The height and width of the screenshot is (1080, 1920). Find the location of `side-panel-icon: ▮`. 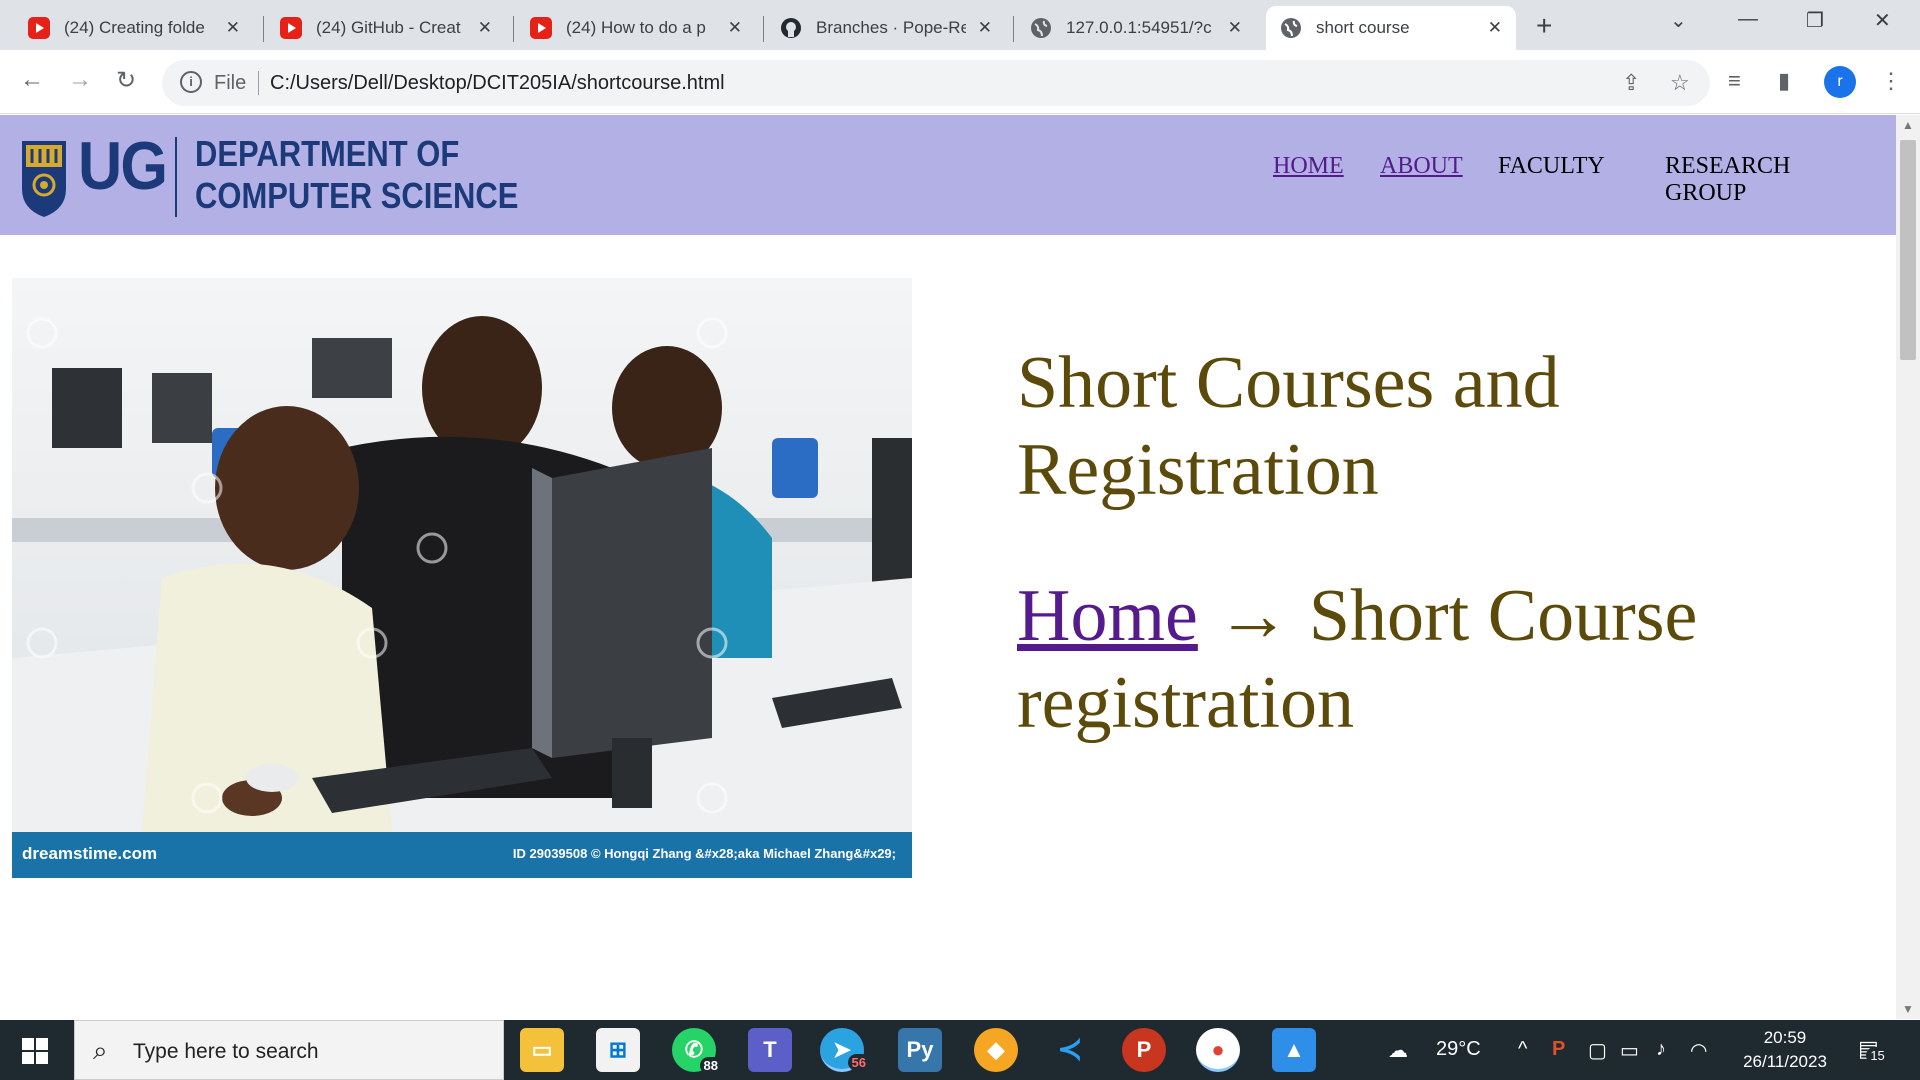

side-panel-icon: ▮ is located at coordinates (1784, 81).